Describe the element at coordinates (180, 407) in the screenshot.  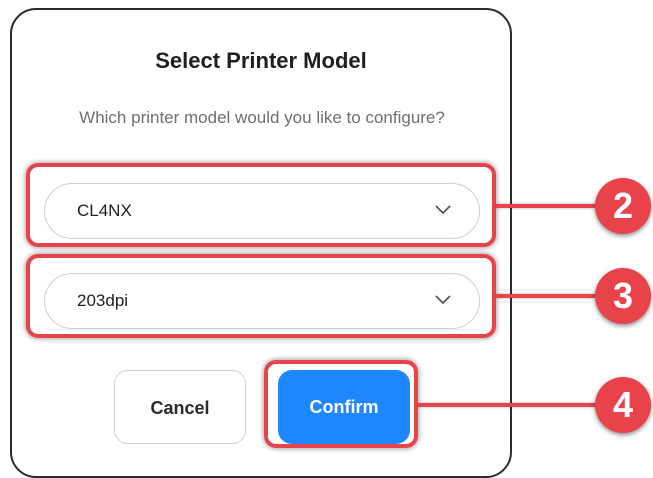
I see `cancel-button: Cancel` at that location.